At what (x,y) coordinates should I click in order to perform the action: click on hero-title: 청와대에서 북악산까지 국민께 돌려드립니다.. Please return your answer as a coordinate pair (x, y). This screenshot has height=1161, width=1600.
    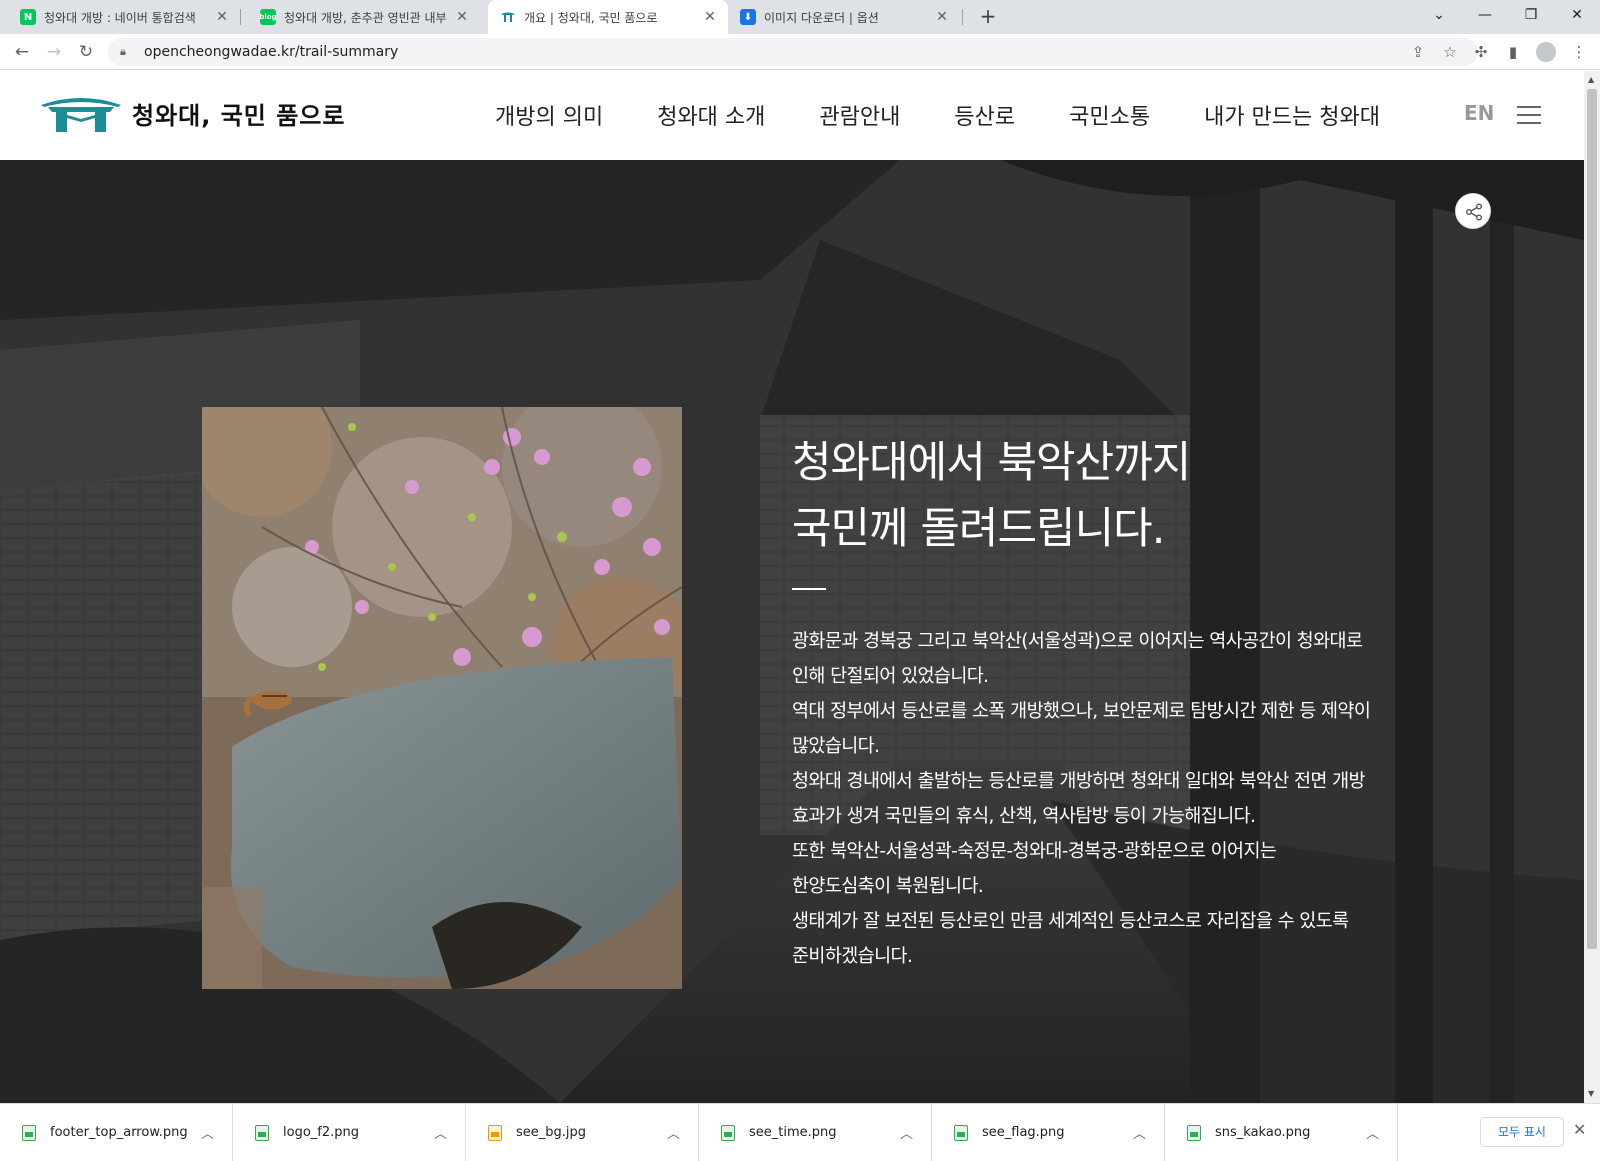
    Looking at the image, I should click on (1092, 496).